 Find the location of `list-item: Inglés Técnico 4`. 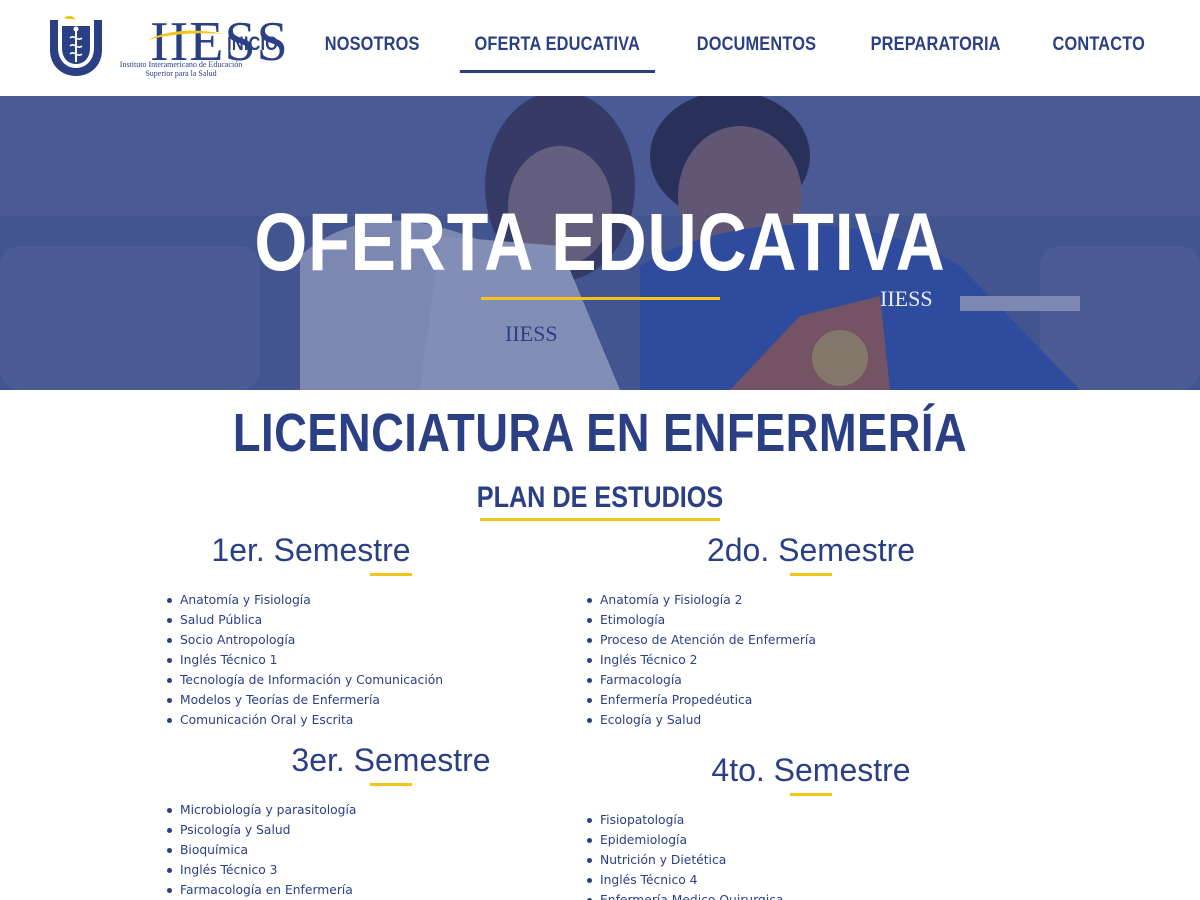

list-item: Inglés Técnico 4 is located at coordinates (794, 880).